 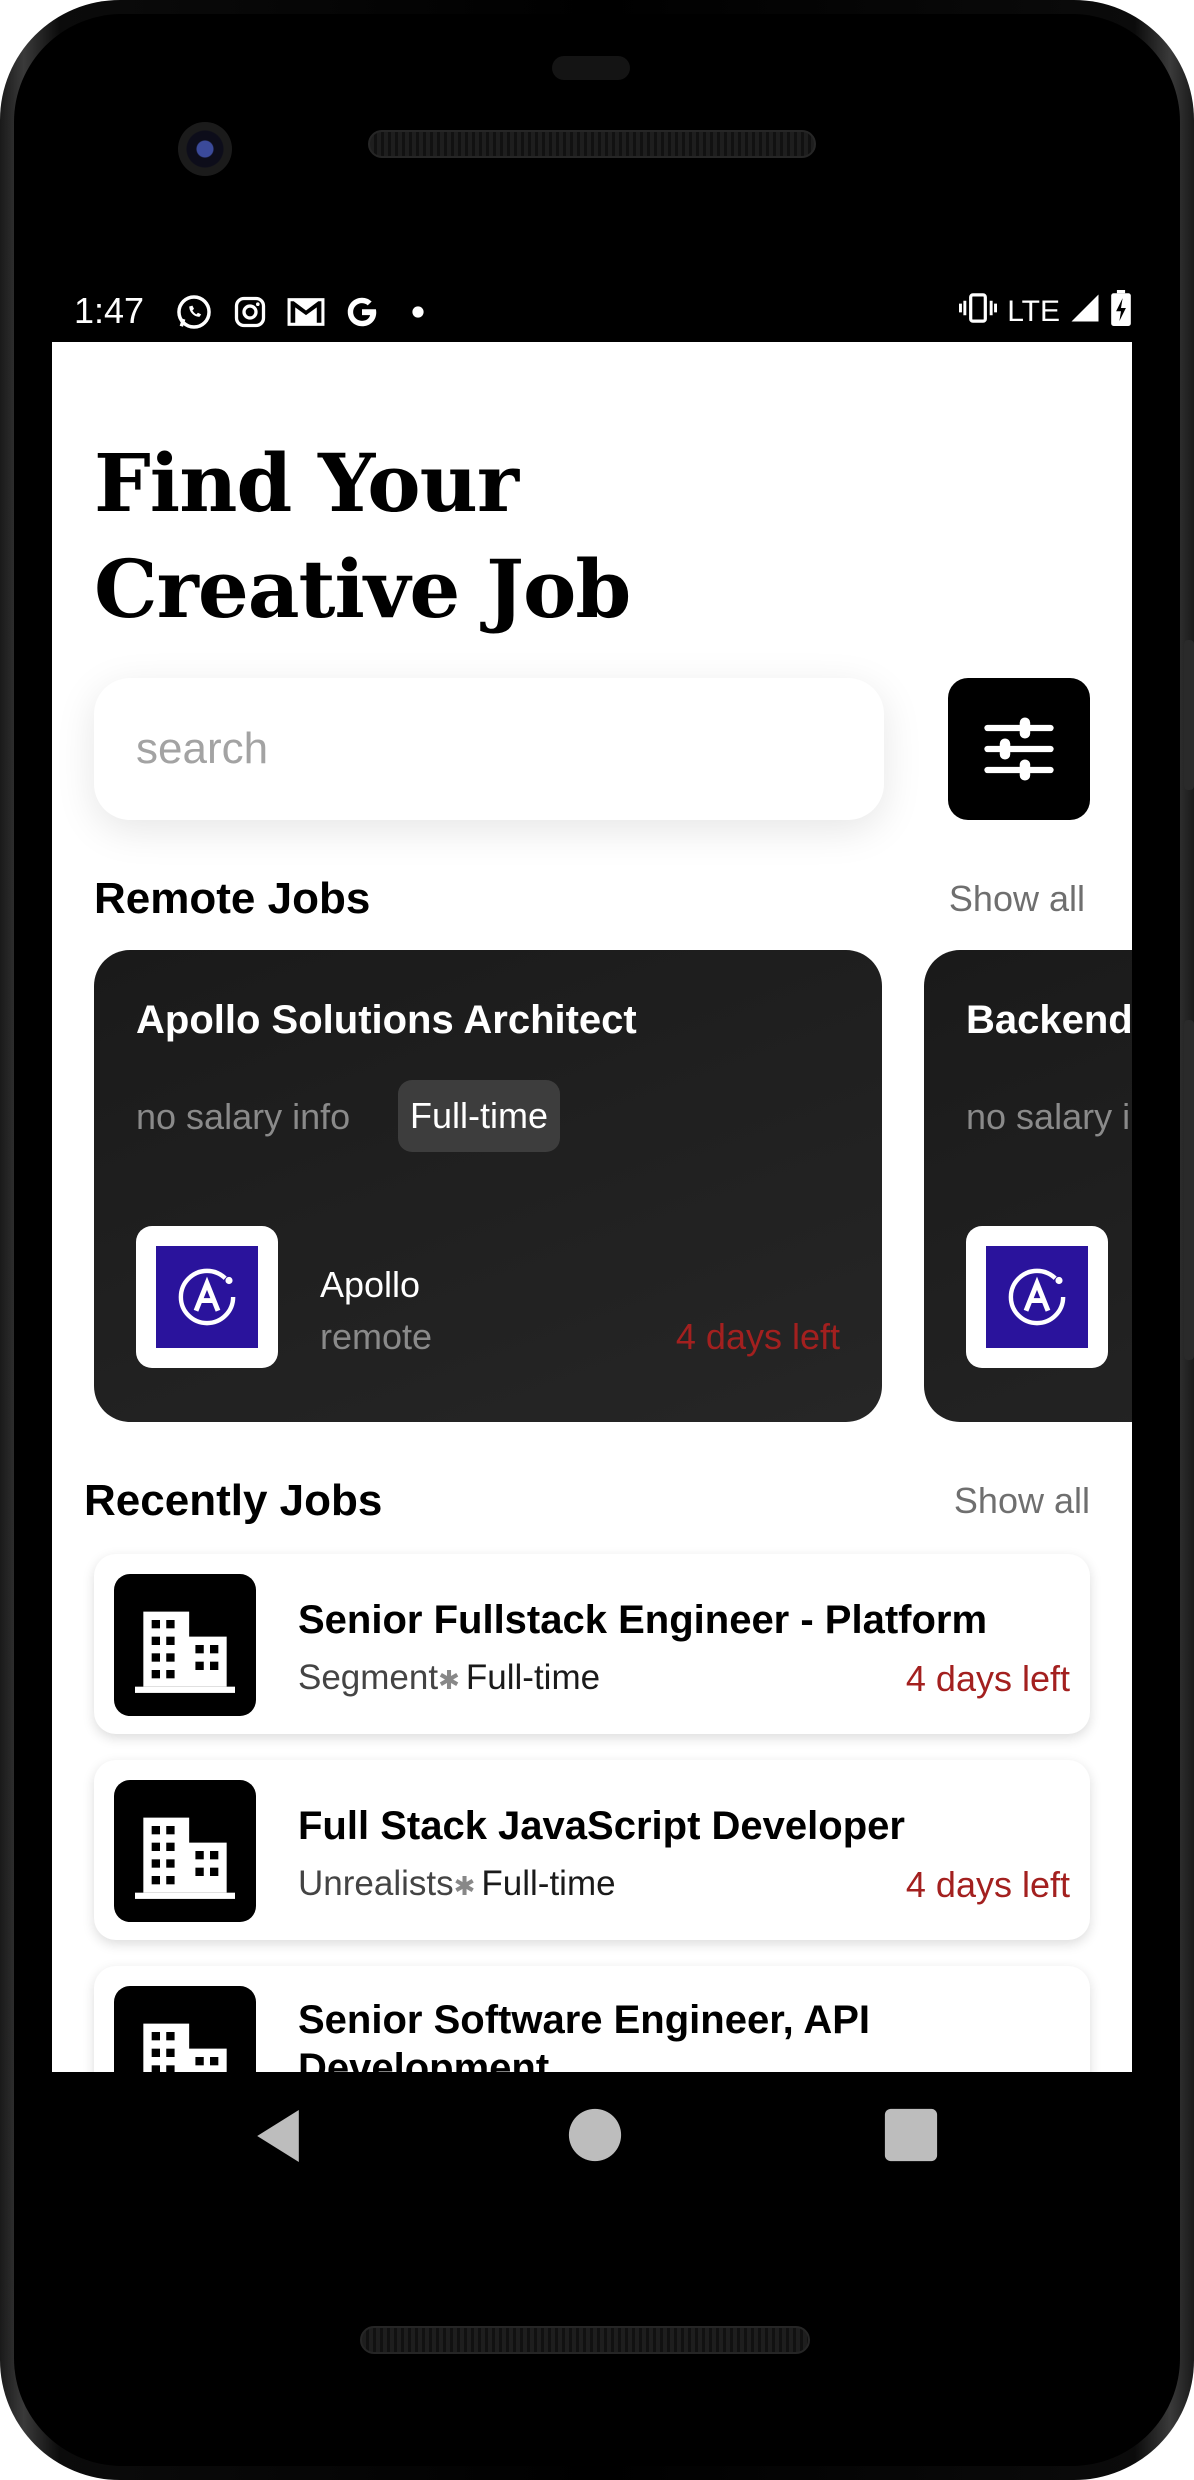 What do you see at coordinates (1121, 312) in the screenshot?
I see `battery-charging-icon` at bounding box center [1121, 312].